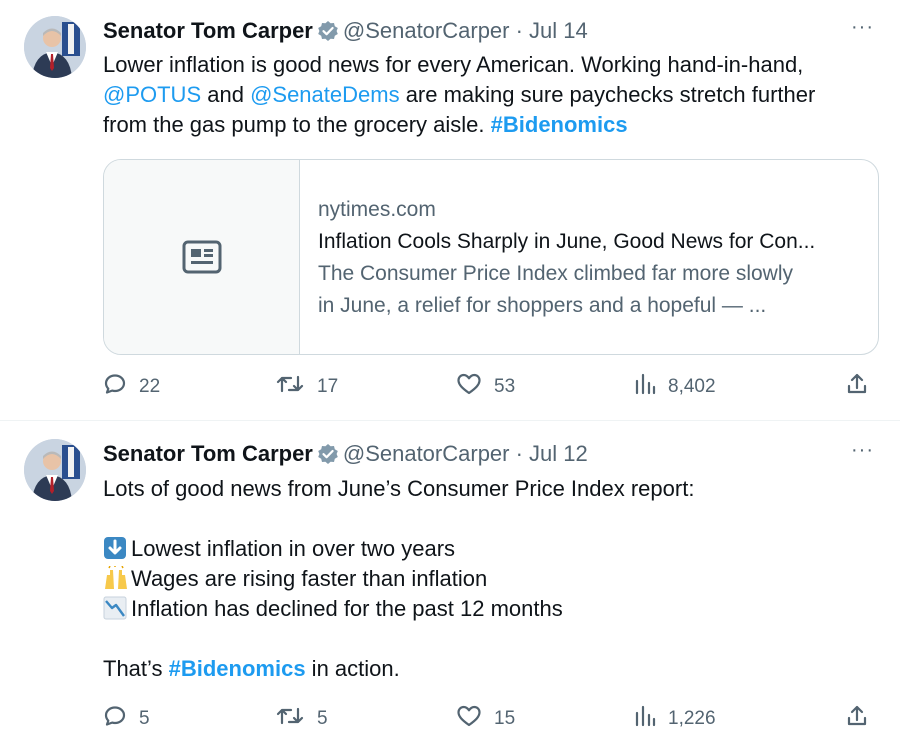  Describe the element at coordinates (116, 577) in the screenshot. I see `raised-hands-emoji-icon` at that location.